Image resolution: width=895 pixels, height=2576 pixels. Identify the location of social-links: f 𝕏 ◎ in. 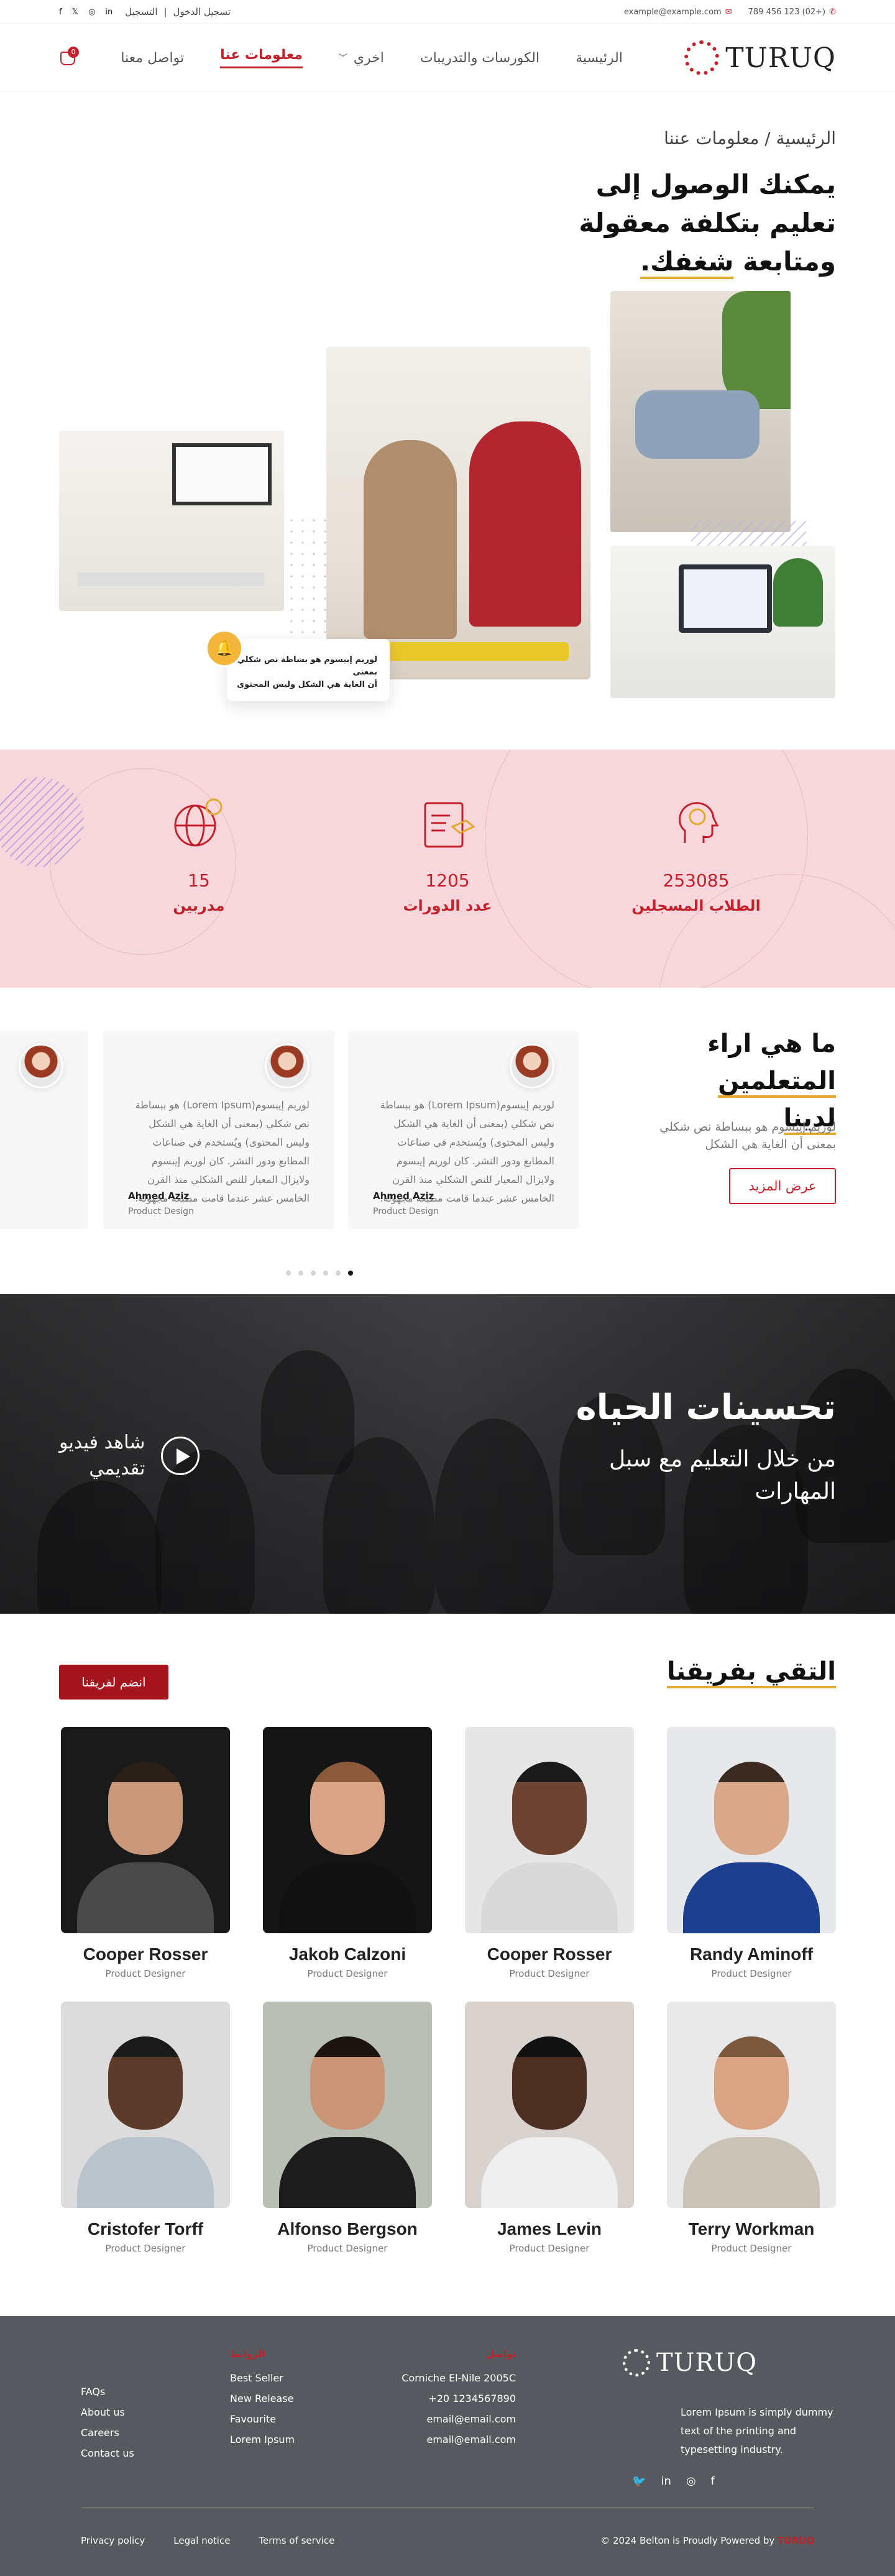
(85, 12).